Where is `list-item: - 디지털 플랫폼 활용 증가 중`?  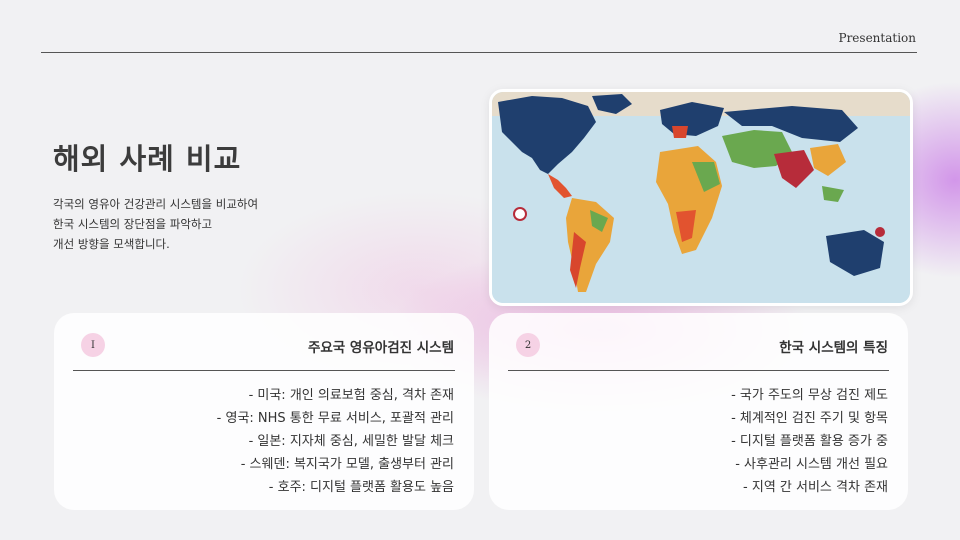 list-item: - 디지털 플랫폼 활용 증가 중 is located at coordinates (809, 441).